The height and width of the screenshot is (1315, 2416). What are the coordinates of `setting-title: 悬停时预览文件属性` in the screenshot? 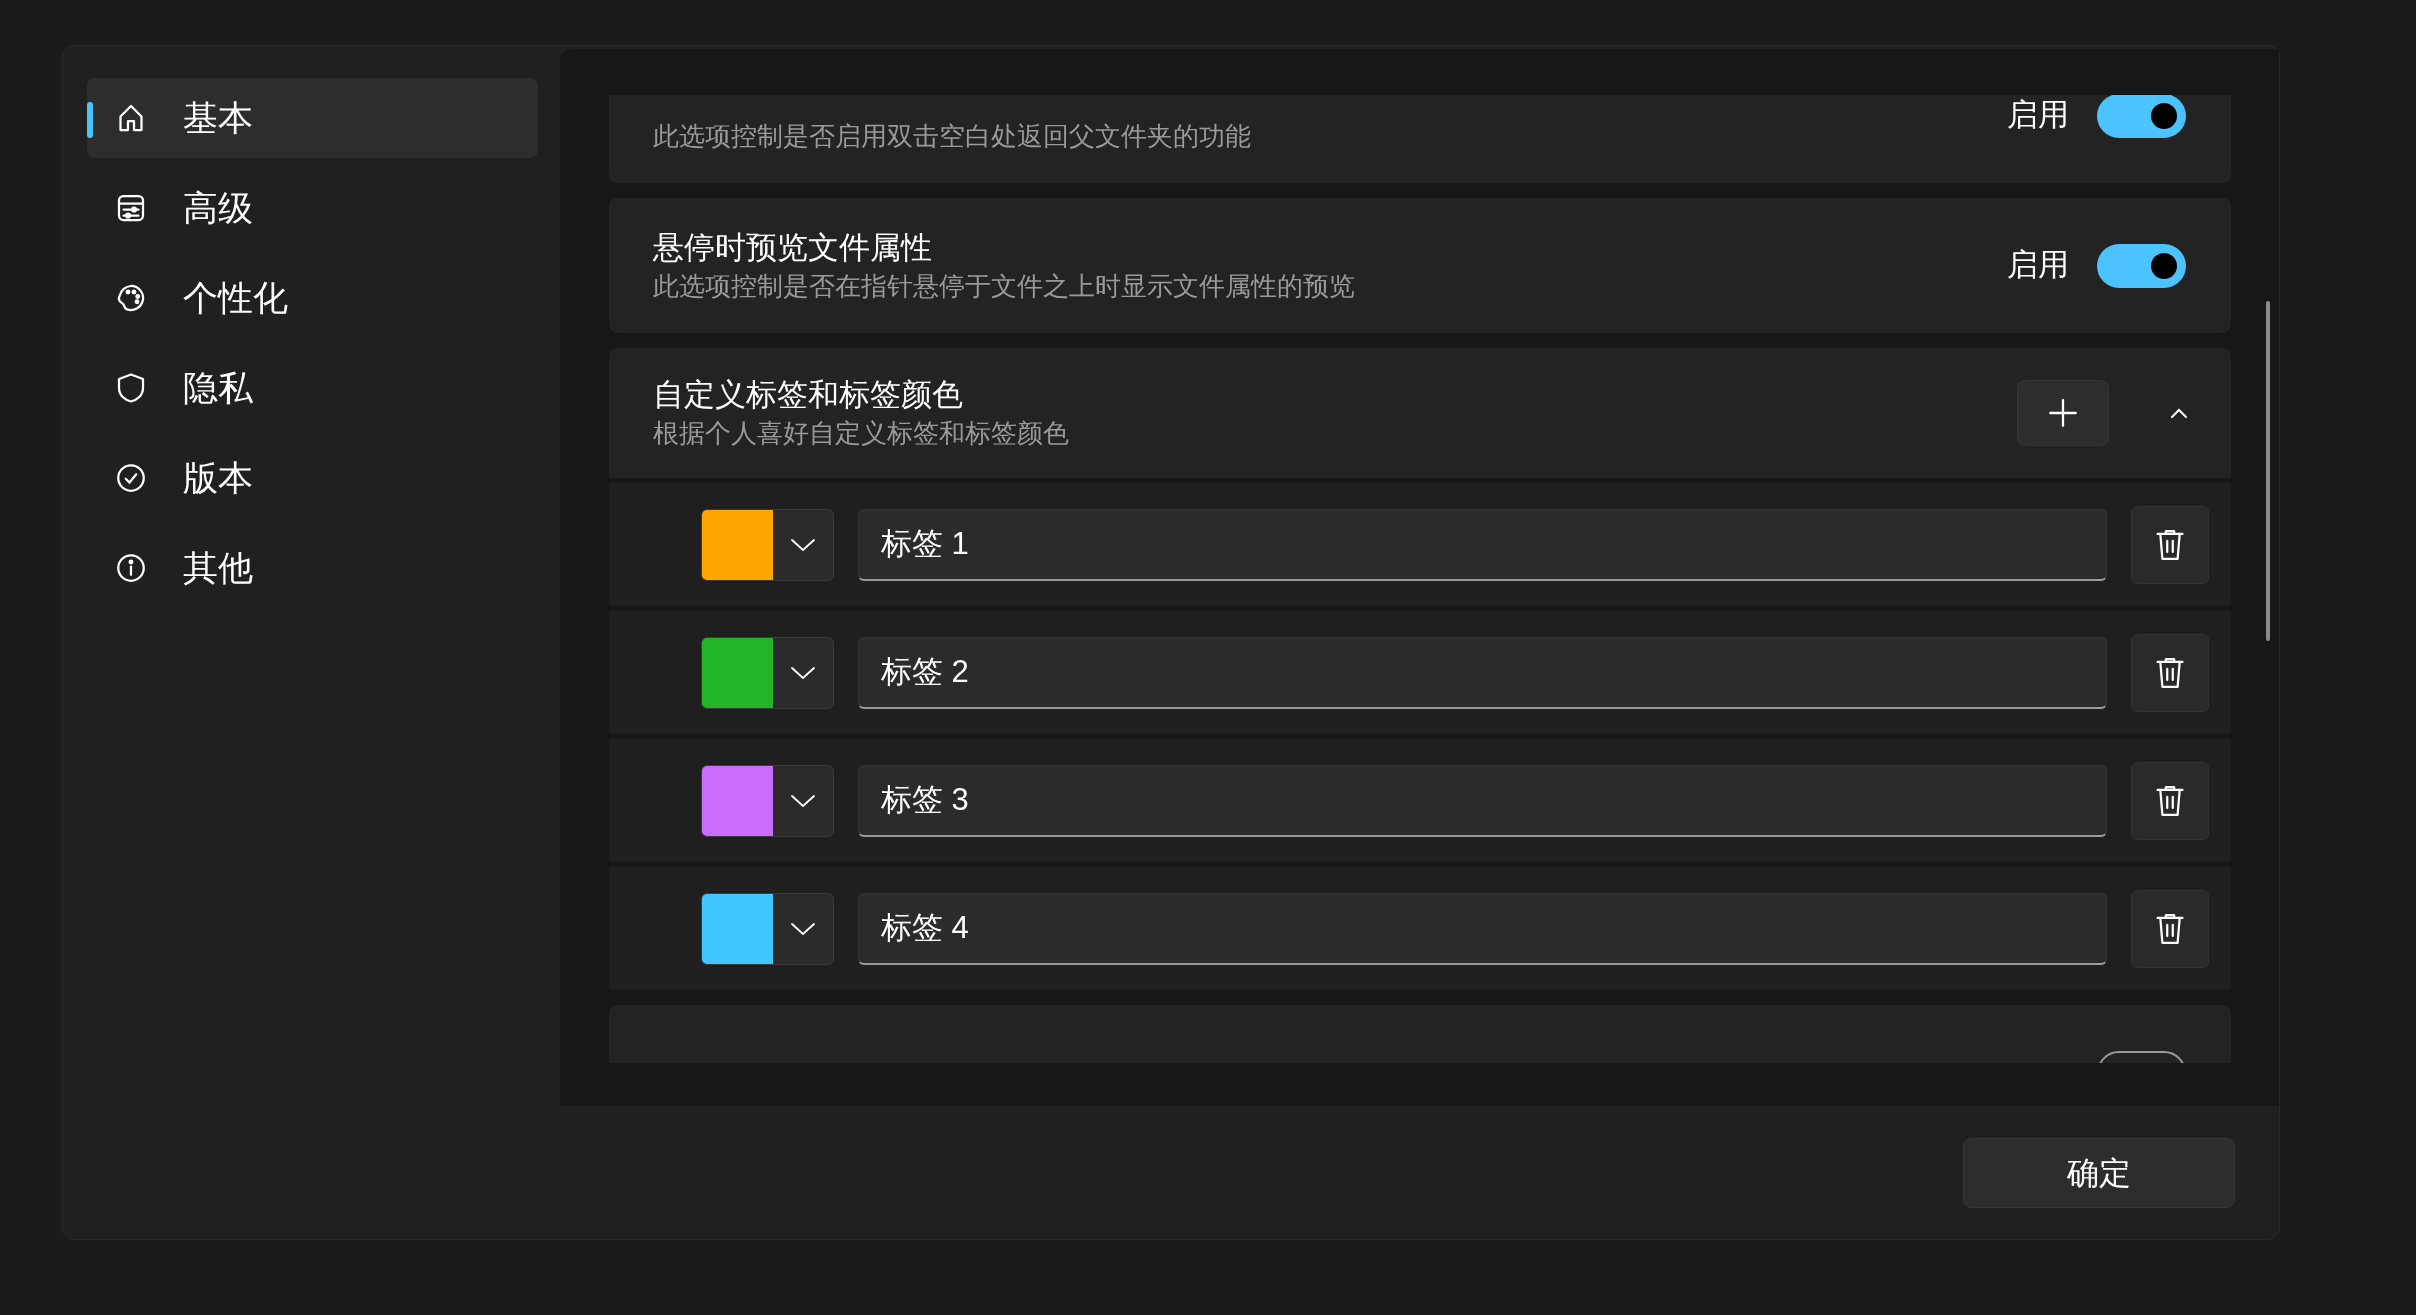 It's located at (793, 247).